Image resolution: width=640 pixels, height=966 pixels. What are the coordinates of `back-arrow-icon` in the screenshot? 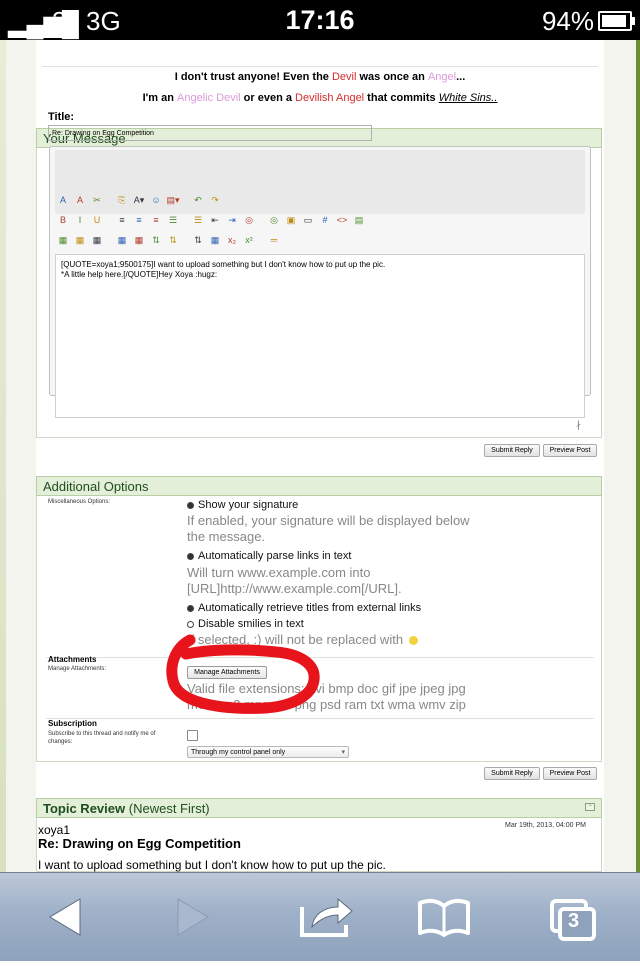 It's located at (65, 917).